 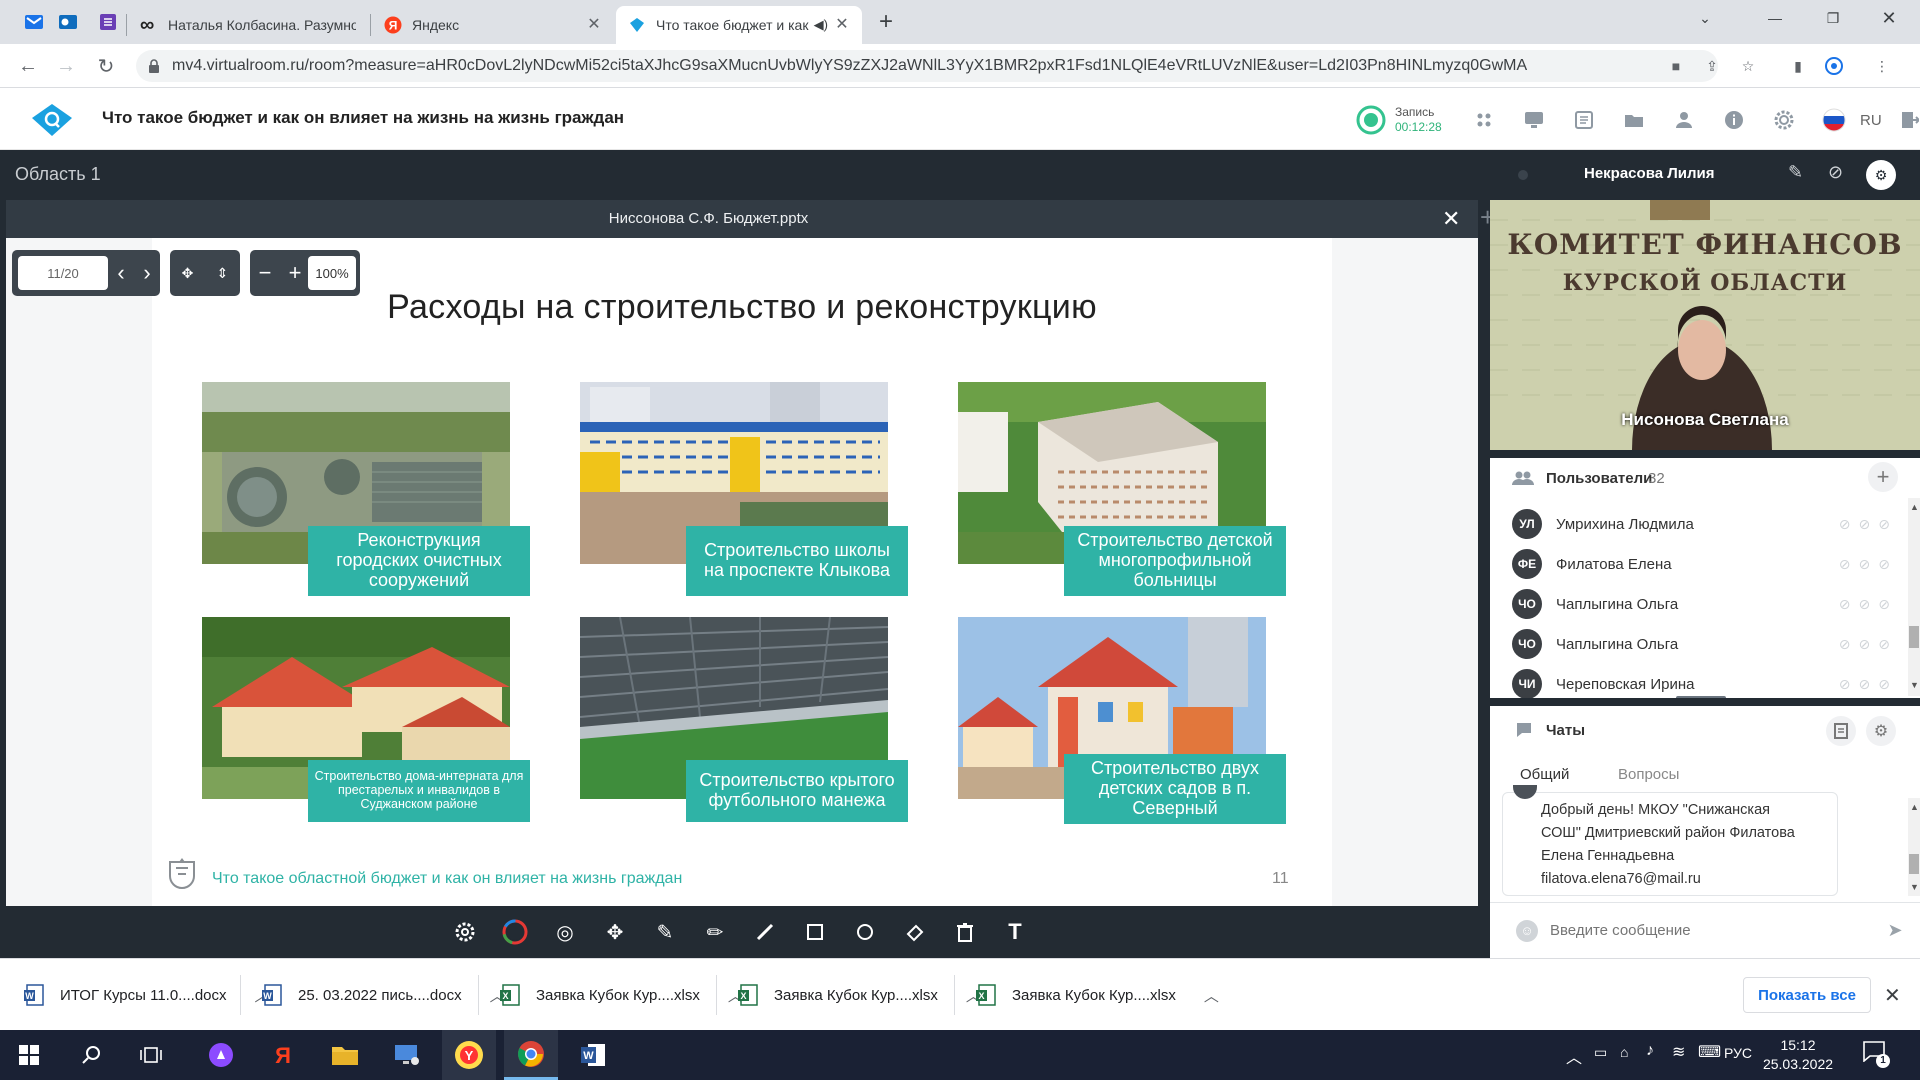 What do you see at coordinates (886, 22) in the screenshot?
I see `new-tab-button: +` at bounding box center [886, 22].